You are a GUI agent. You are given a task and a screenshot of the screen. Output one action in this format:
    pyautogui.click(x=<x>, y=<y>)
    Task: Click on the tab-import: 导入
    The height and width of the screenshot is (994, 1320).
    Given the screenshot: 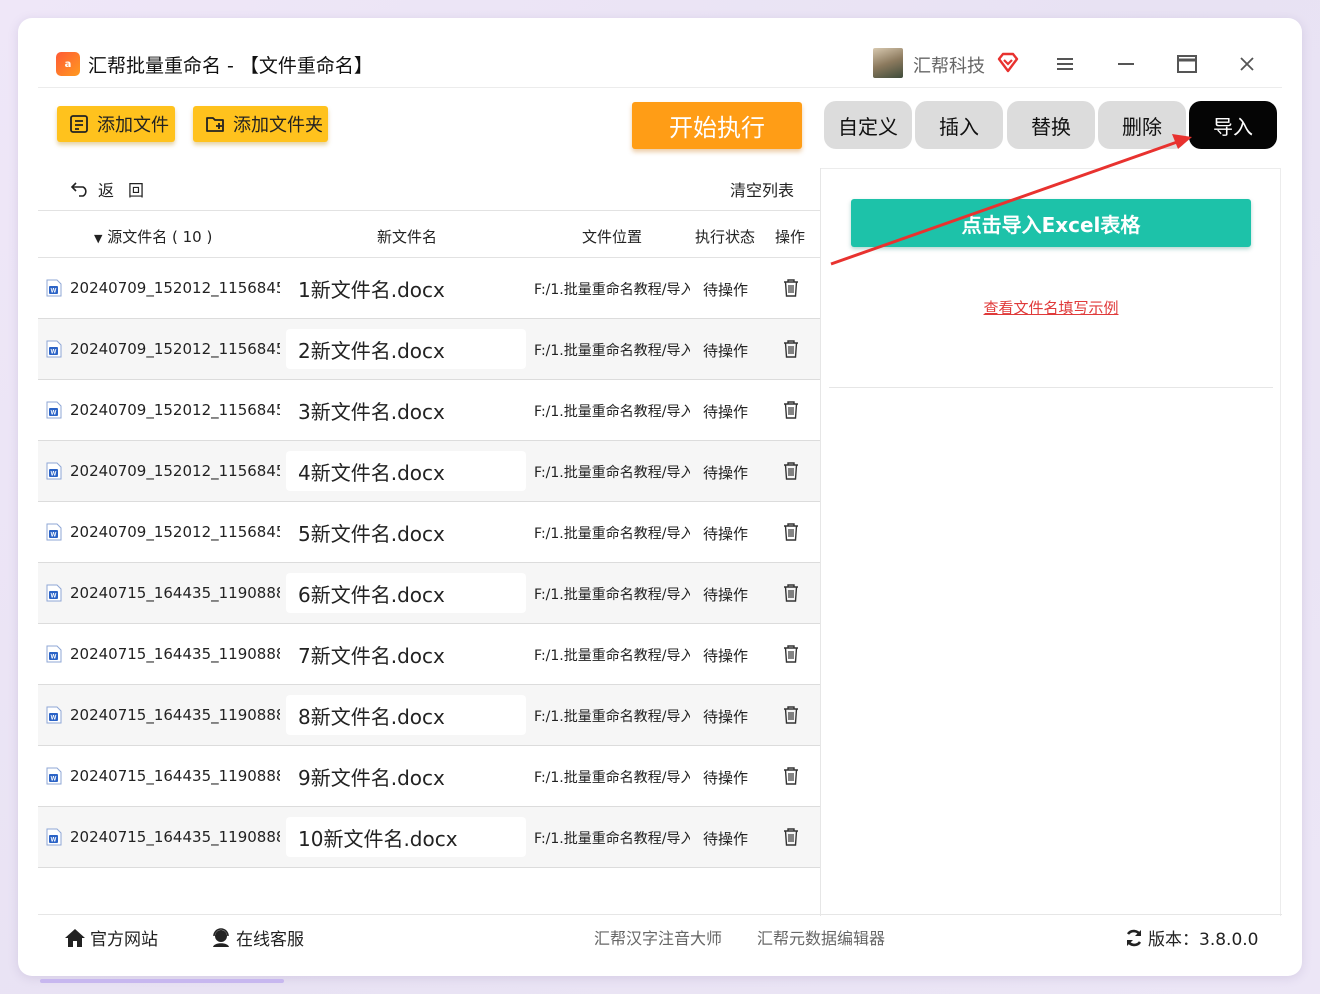 What is the action you would take?
    pyautogui.click(x=1233, y=125)
    